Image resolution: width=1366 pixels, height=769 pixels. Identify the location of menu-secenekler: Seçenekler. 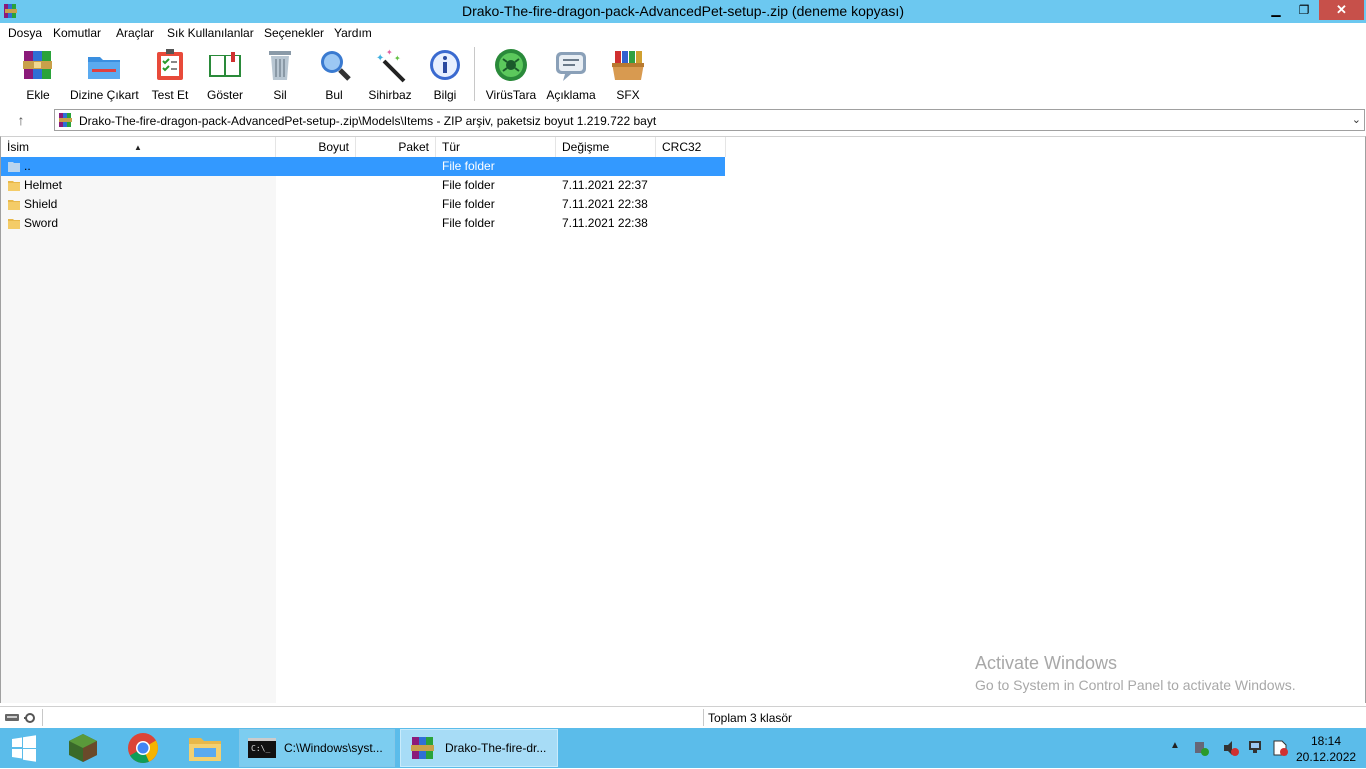
(294, 33).